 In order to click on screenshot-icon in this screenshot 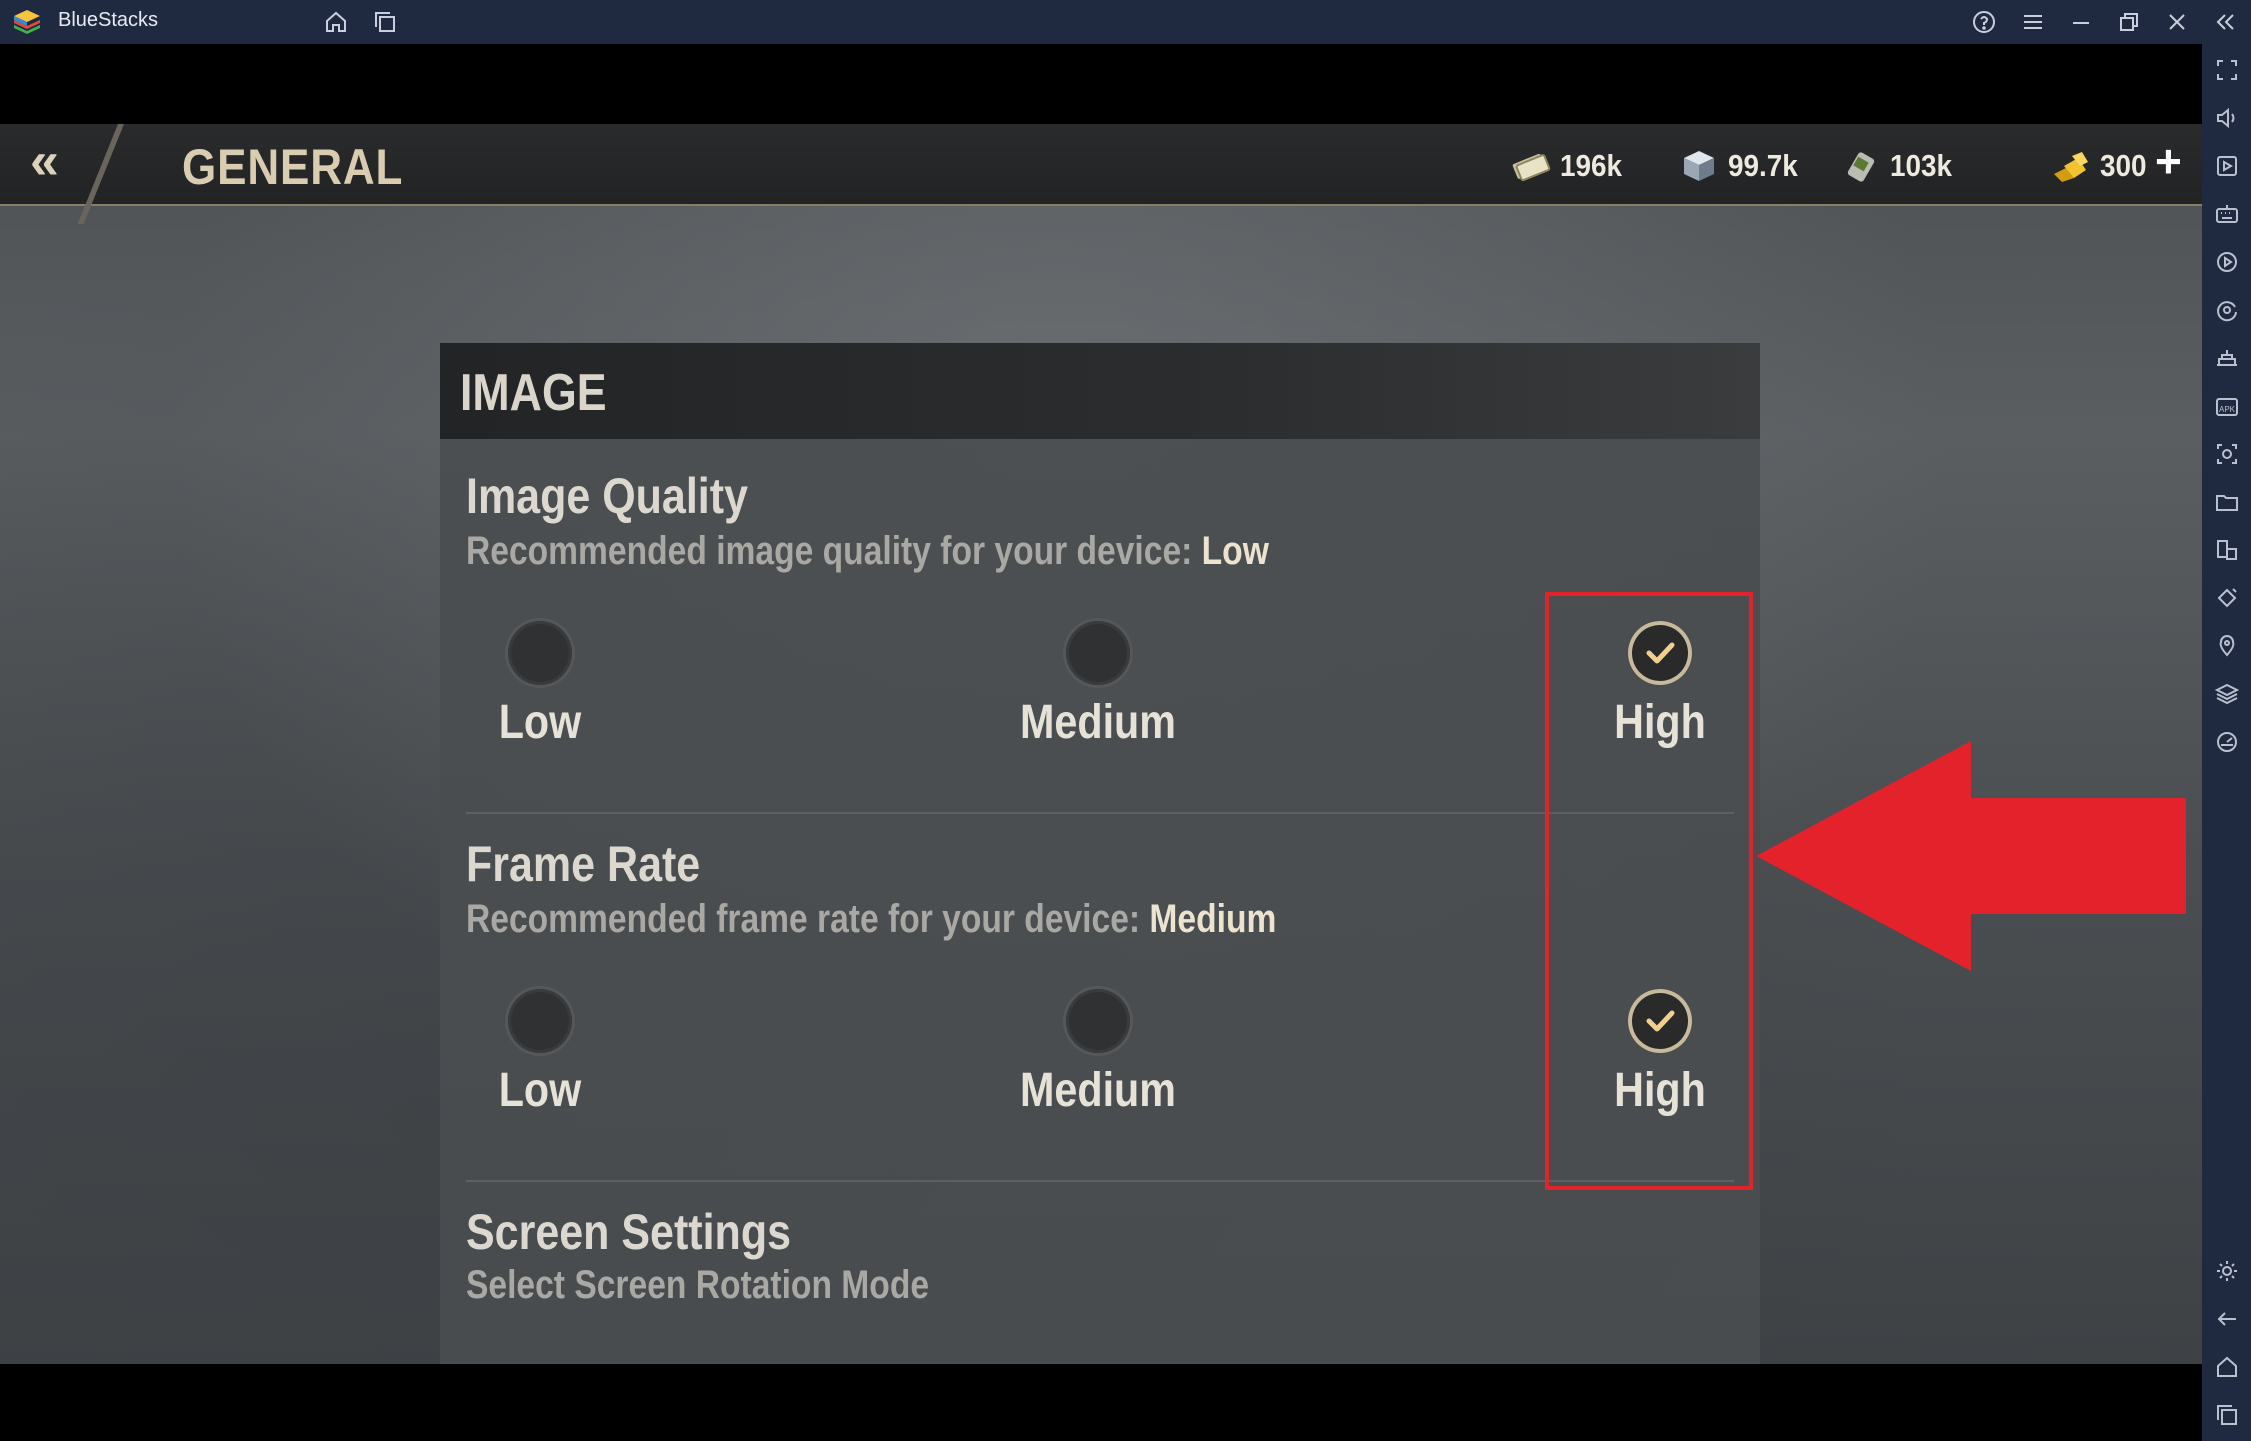, I will do `click(2227, 454)`.